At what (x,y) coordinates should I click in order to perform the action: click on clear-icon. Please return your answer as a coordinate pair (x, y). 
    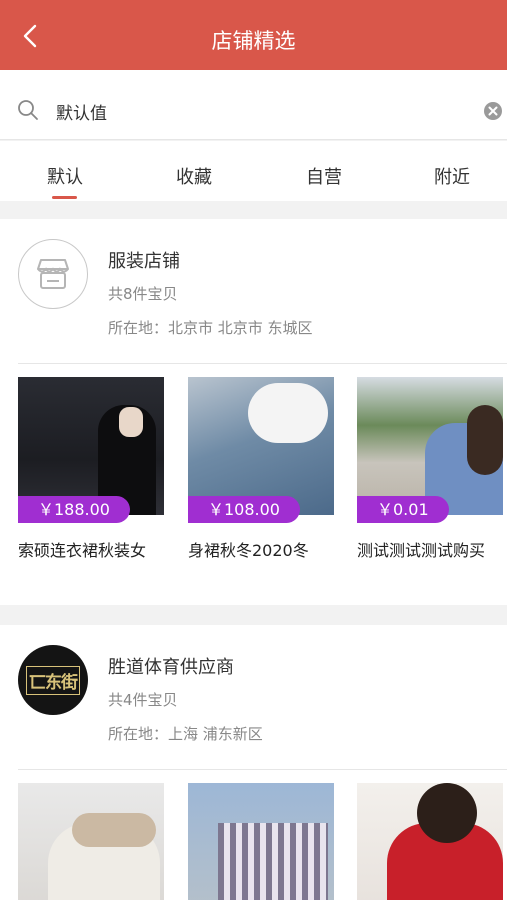
    Looking at the image, I should click on (493, 111).